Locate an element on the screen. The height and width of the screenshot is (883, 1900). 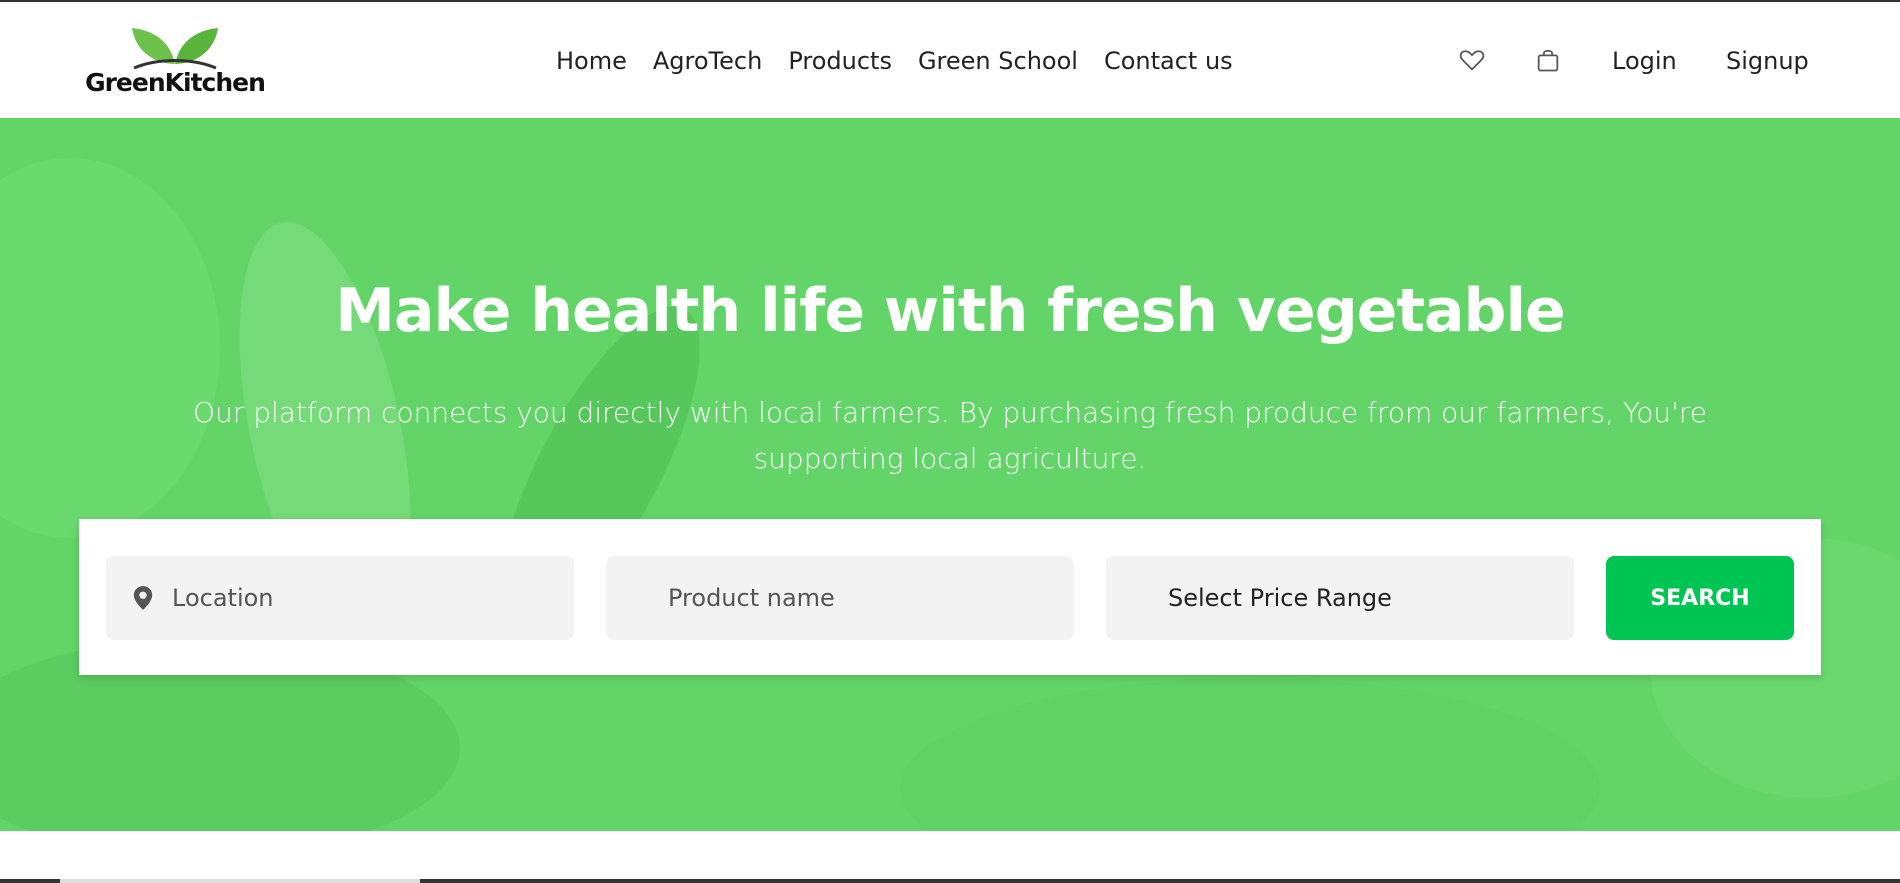
nav-item-agrotech: AgroTech is located at coordinates (707, 61).